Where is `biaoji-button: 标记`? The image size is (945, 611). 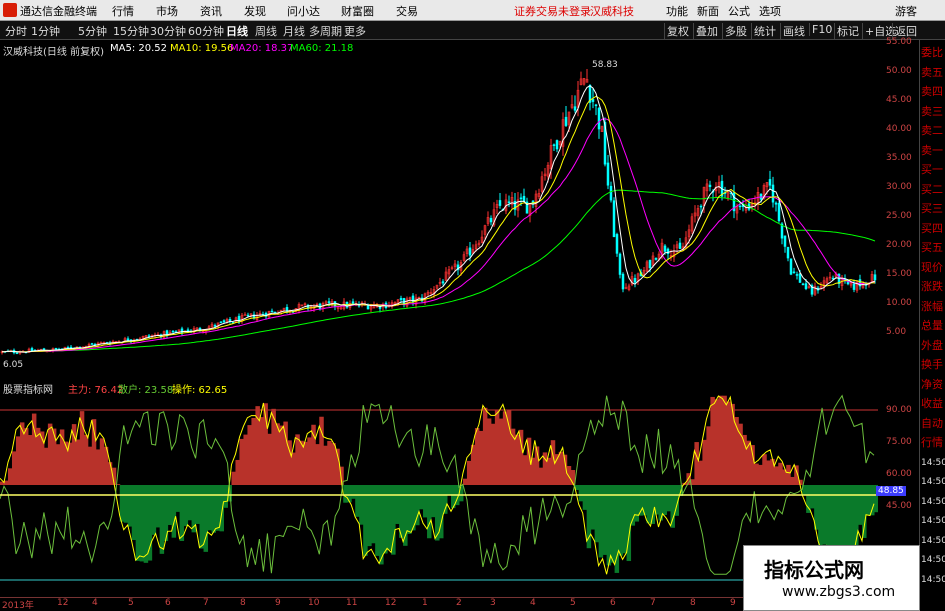 biaoji-button: 标记 is located at coordinates (847, 31).